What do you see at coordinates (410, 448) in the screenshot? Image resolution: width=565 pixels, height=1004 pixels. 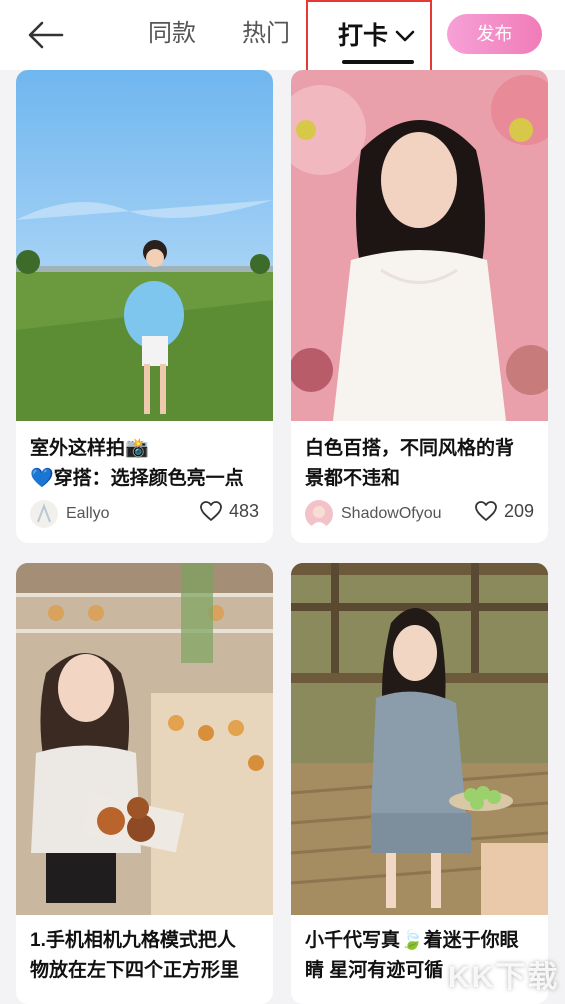 I see `post-title-line: 白色百搭，不同风格的背` at bounding box center [410, 448].